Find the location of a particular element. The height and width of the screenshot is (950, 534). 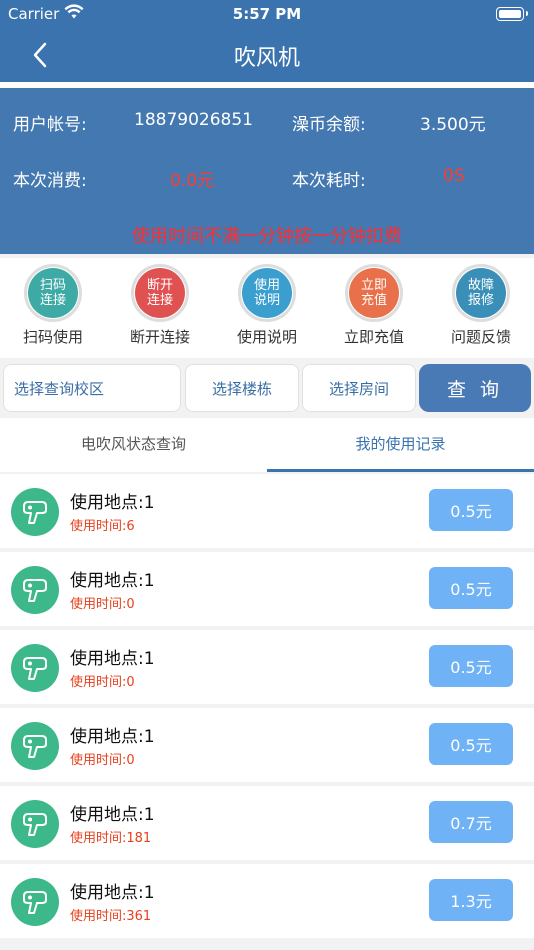

feedback-button: 故障 报修 问题反馈 is located at coordinates (481, 305).